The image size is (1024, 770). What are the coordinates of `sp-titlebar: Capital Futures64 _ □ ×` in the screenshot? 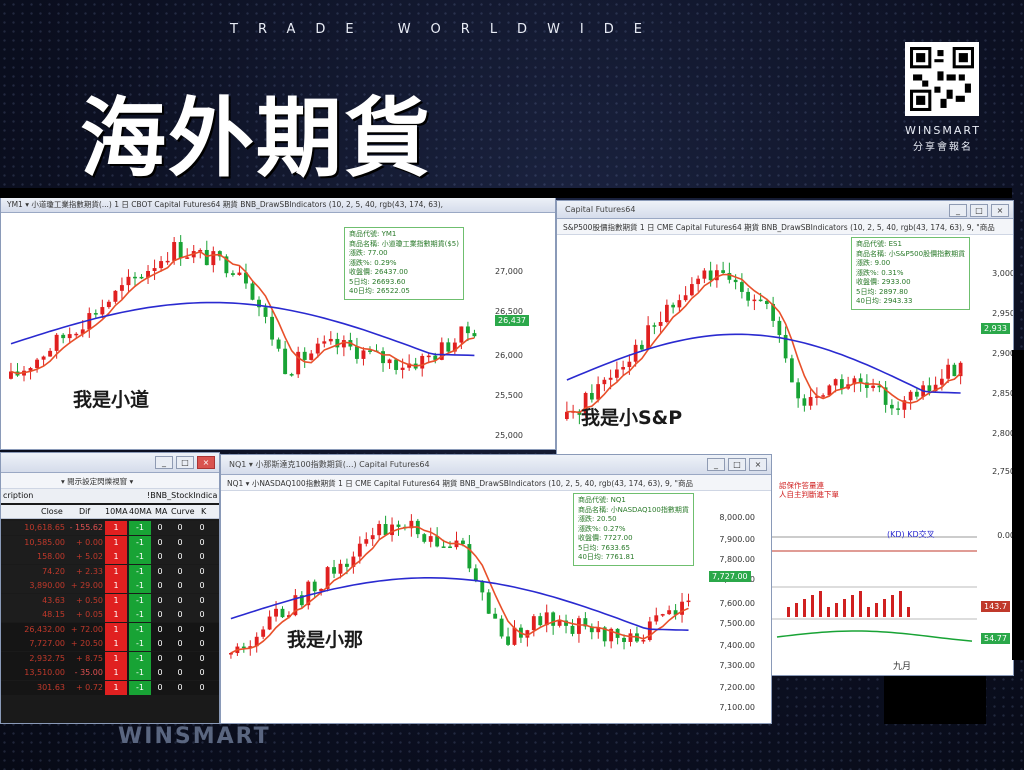 It's located at (785, 210).